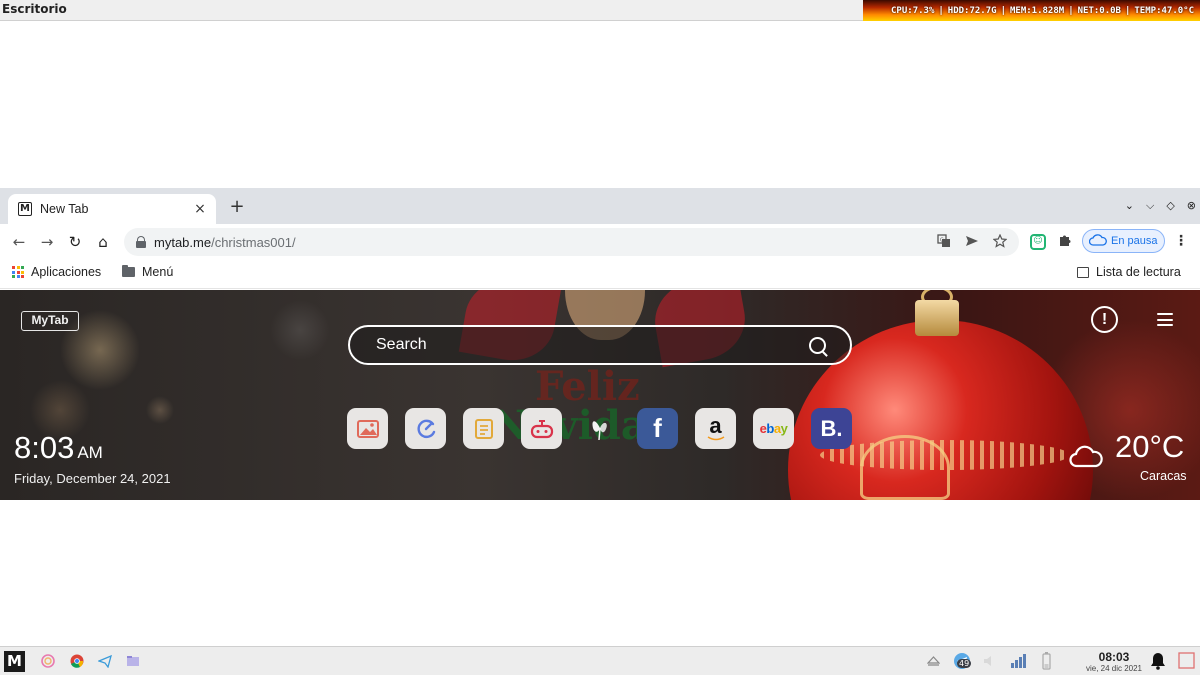 Image resolution: width=1200 pixels, height=675 pixels. I want to click on notes-icon, so click(483, 428).